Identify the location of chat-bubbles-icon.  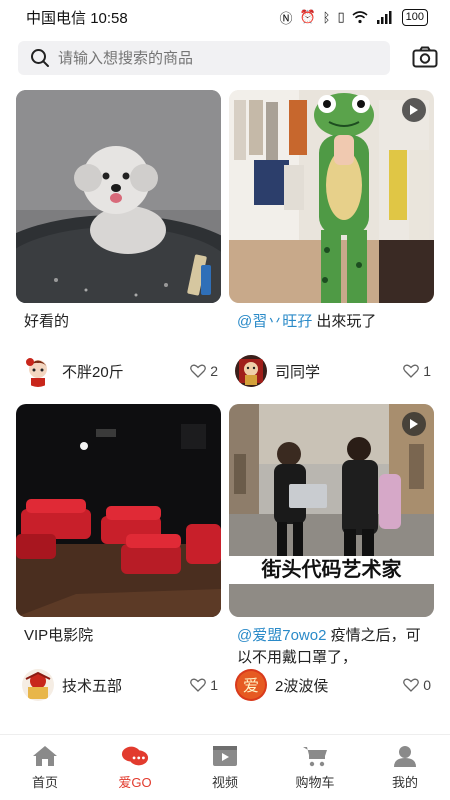
(135, 756).